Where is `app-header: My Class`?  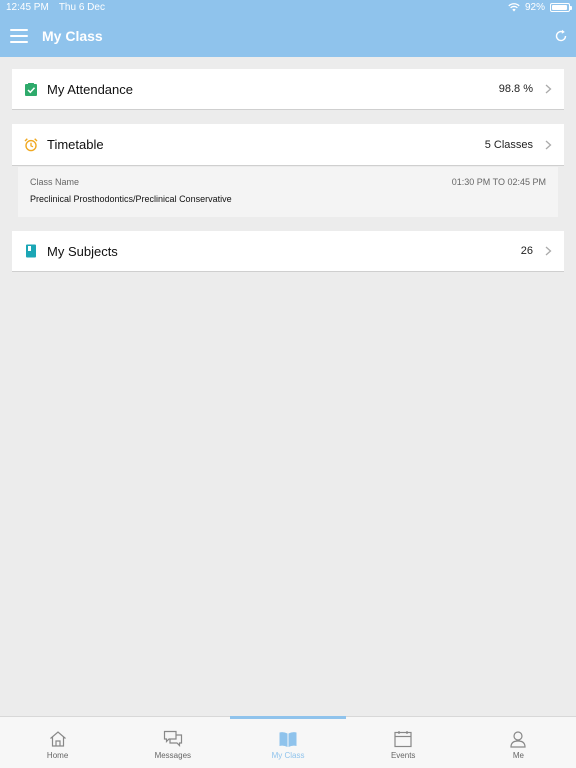 app-header: My Class is located at coordinates (288, 36).